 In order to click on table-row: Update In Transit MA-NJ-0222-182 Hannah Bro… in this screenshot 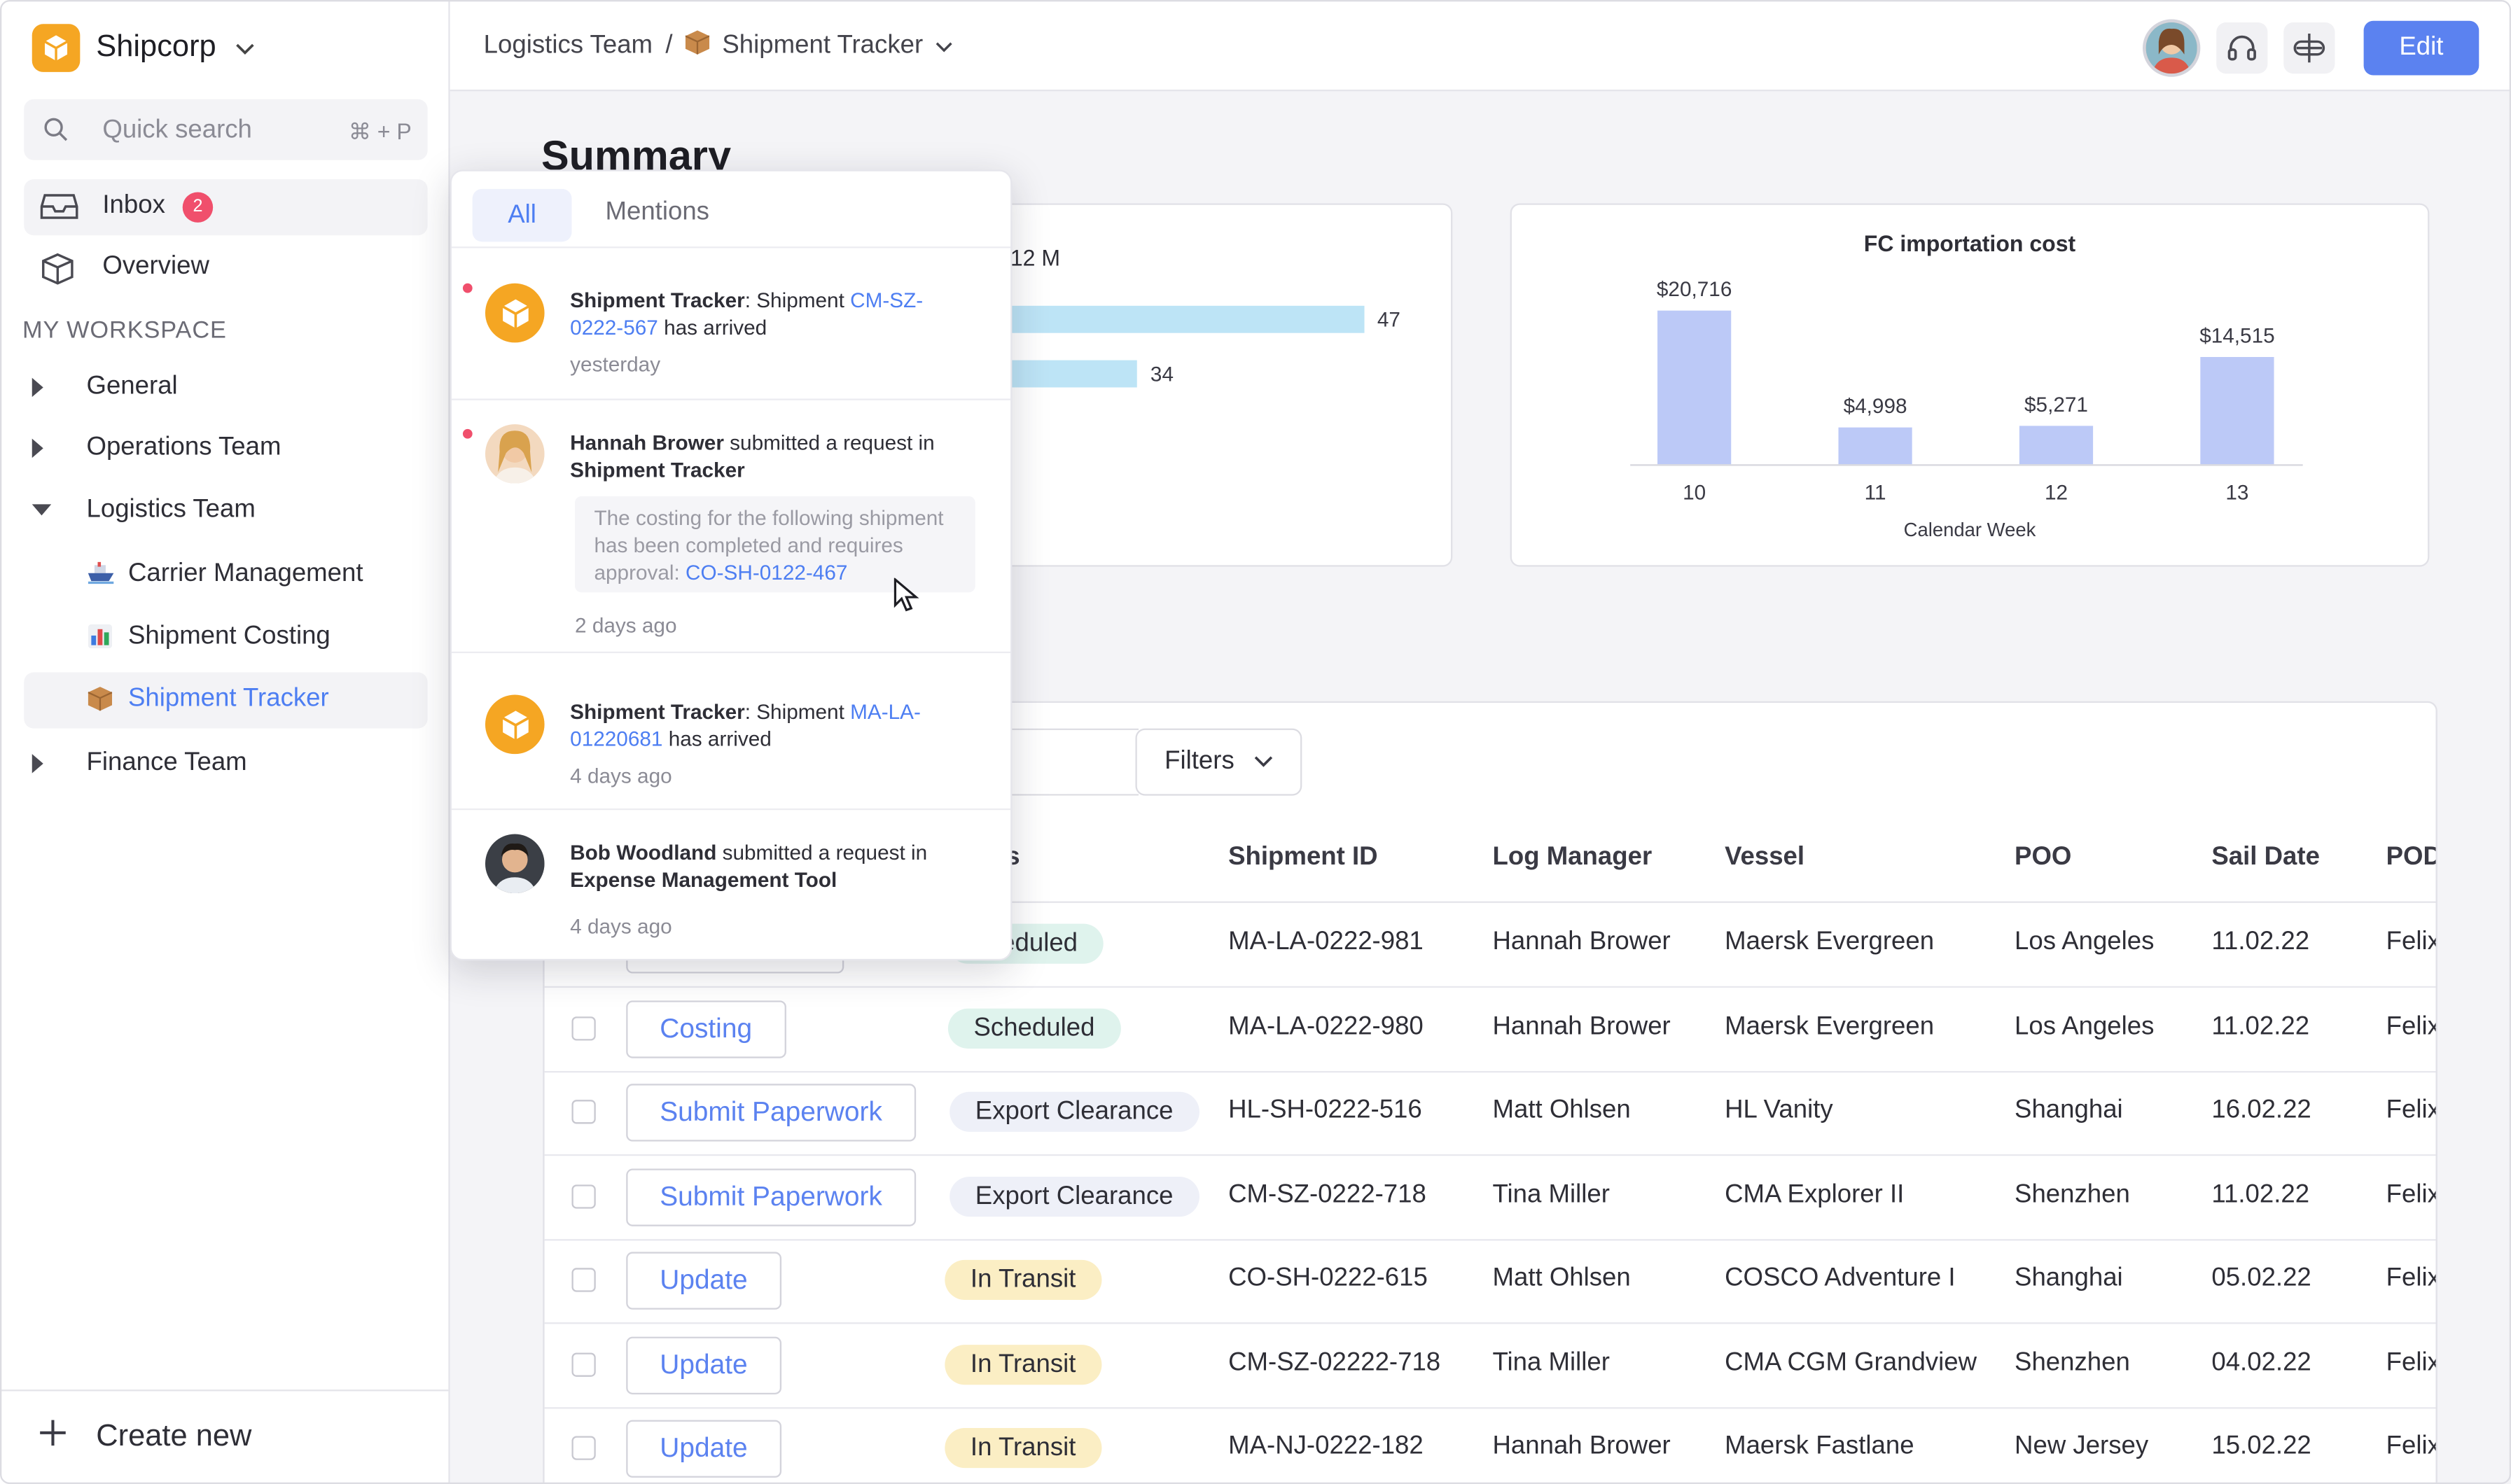, I will do `click(1490, 1445)`.